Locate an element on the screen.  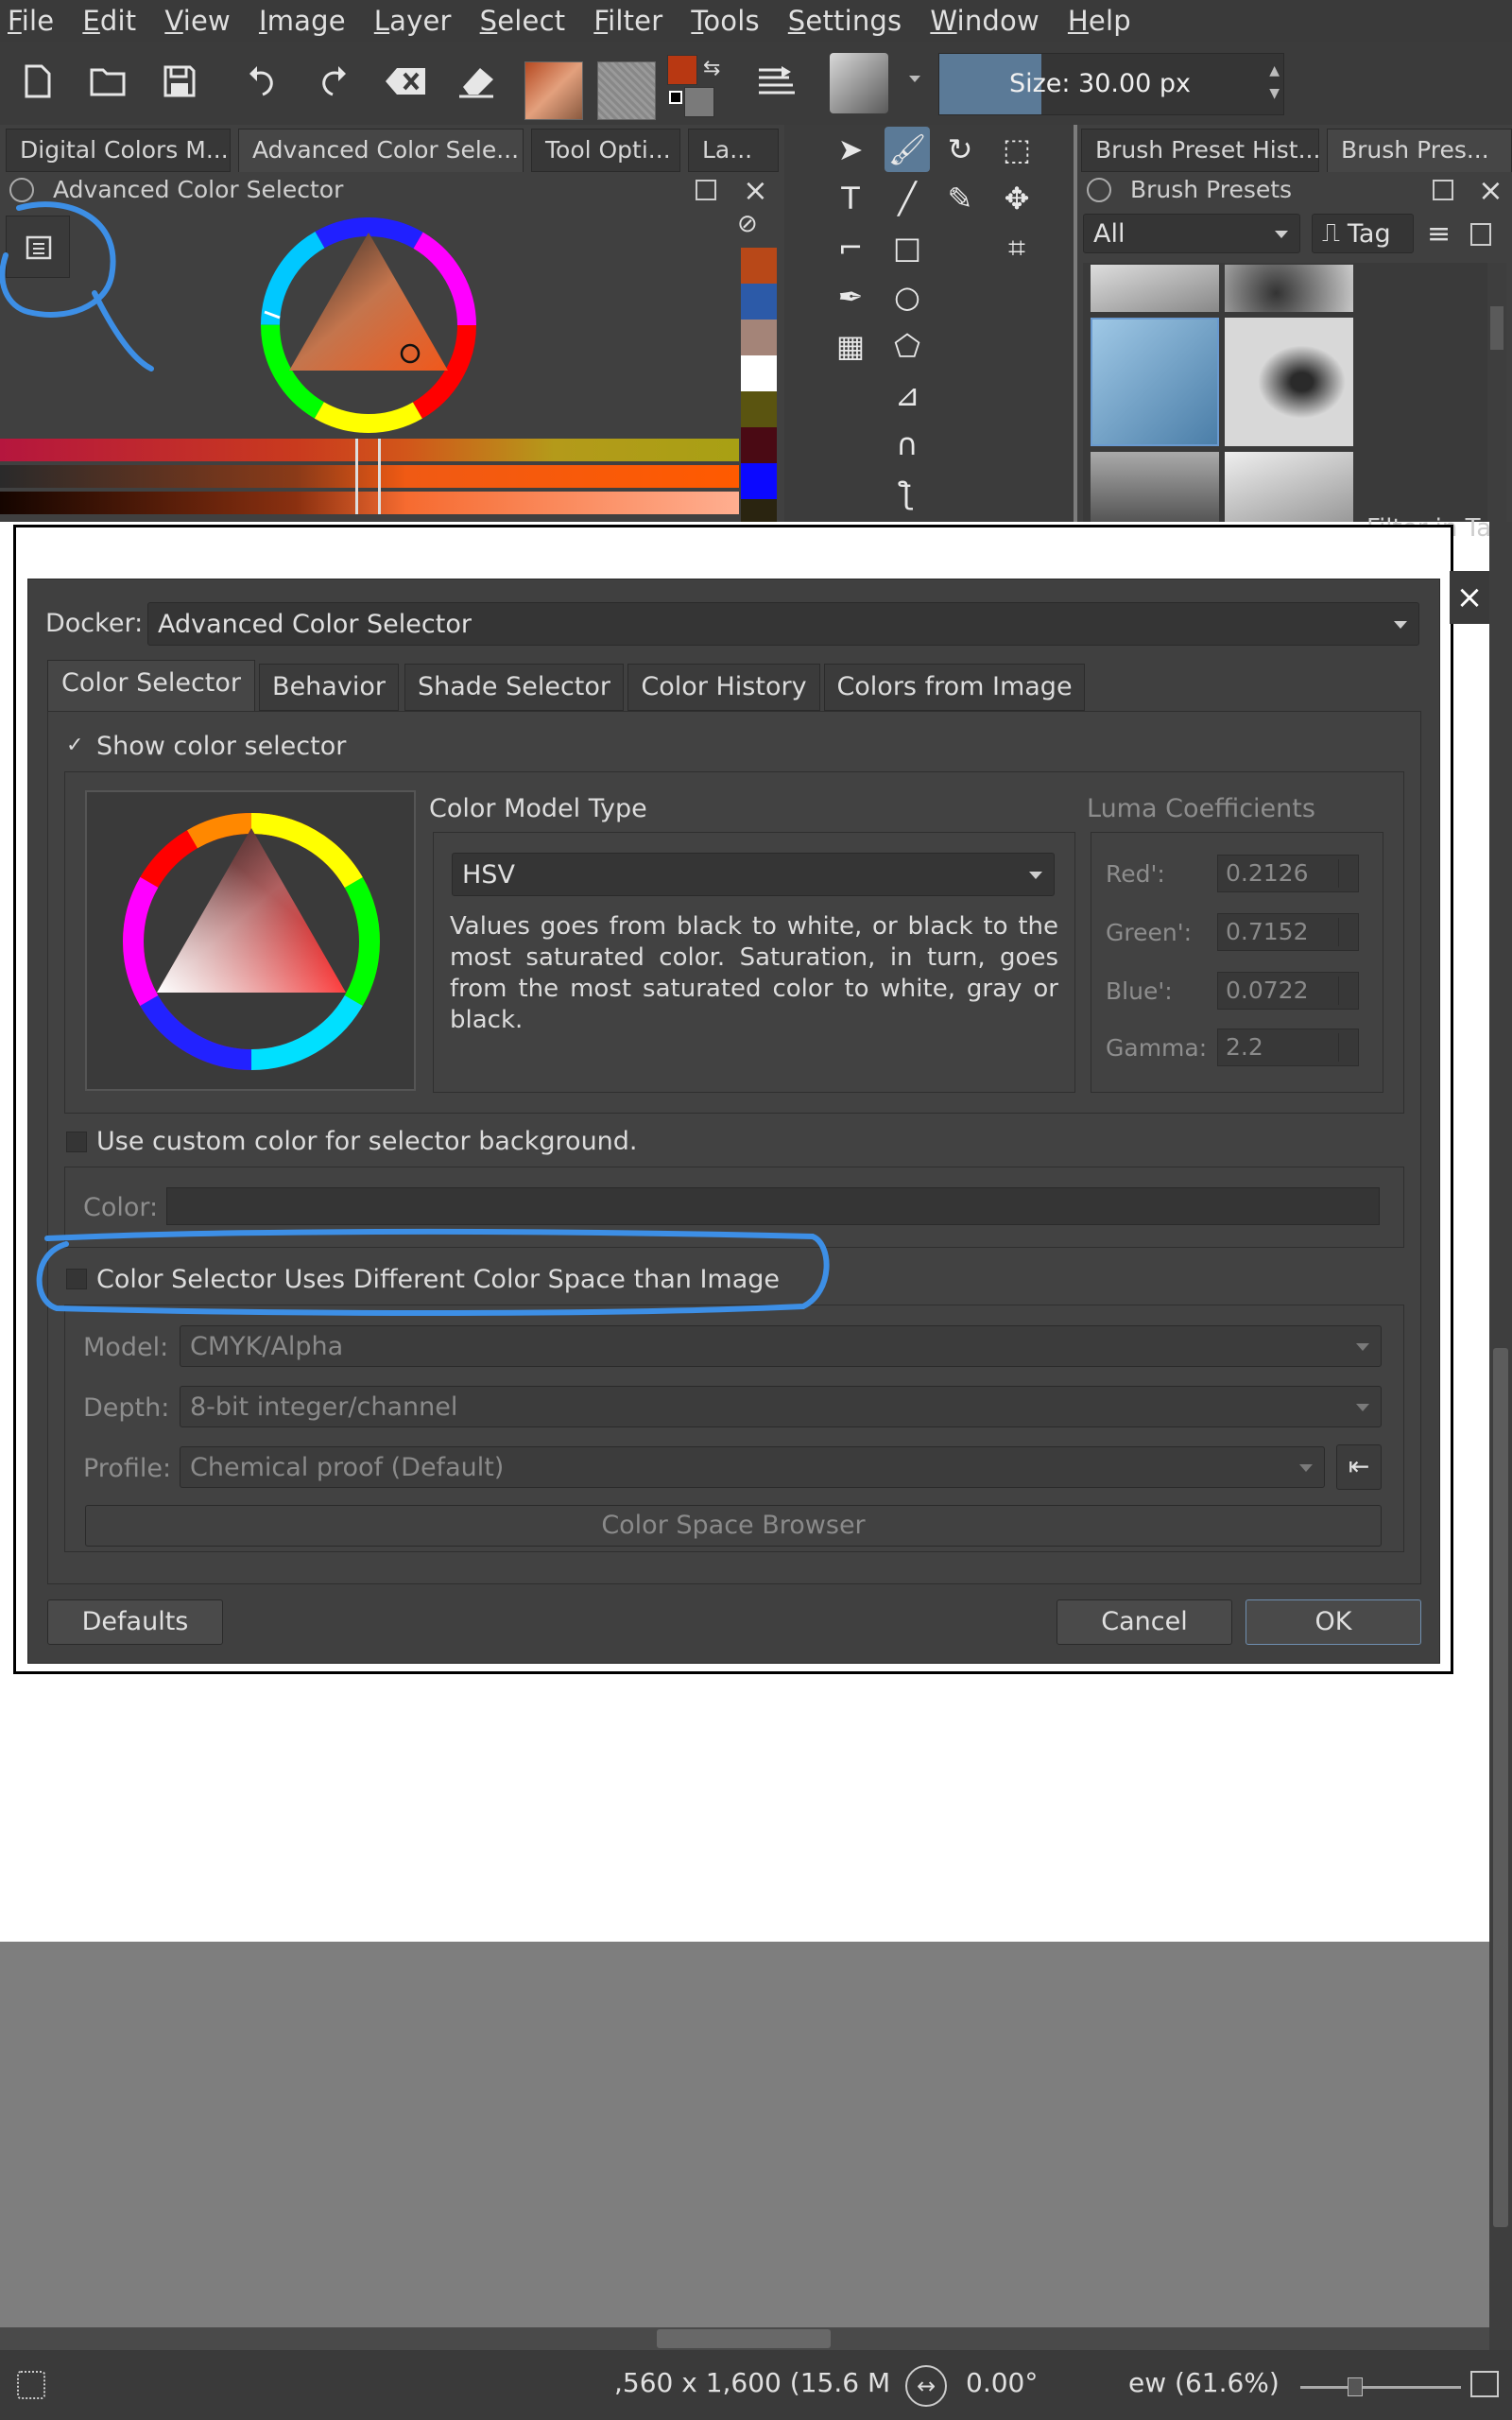
menu-edit: Edit is located at coordinates (109, 21).